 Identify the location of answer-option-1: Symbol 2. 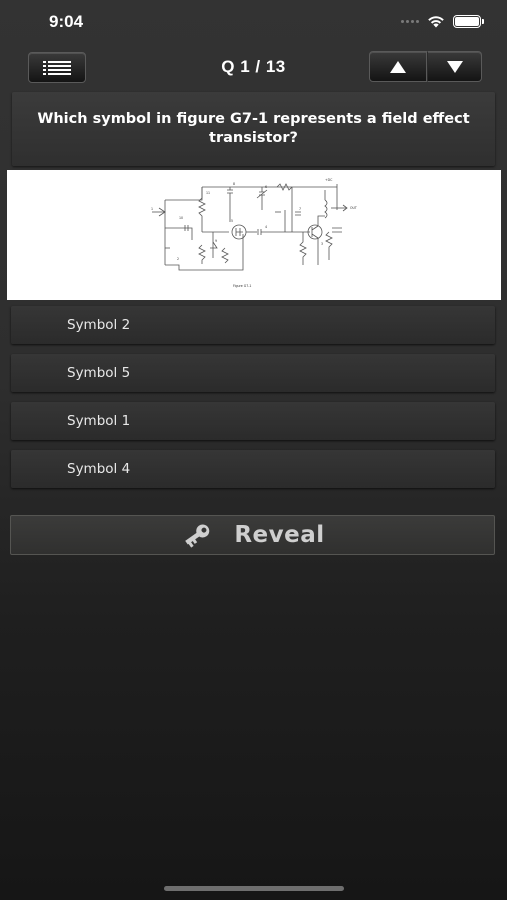
(253, 325).